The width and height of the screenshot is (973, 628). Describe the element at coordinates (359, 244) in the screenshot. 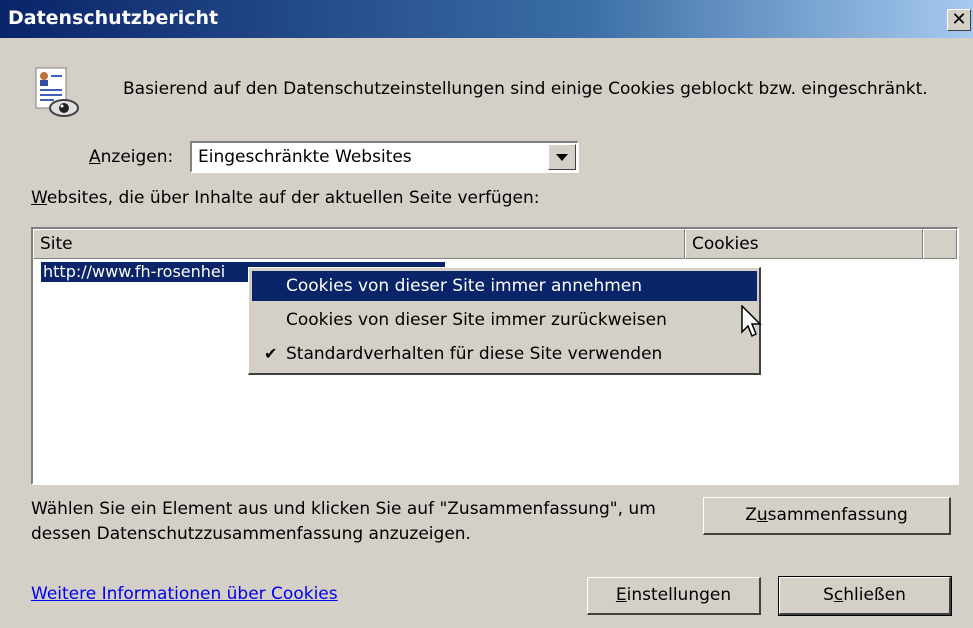

I see `column-header-site: Site` at that location.